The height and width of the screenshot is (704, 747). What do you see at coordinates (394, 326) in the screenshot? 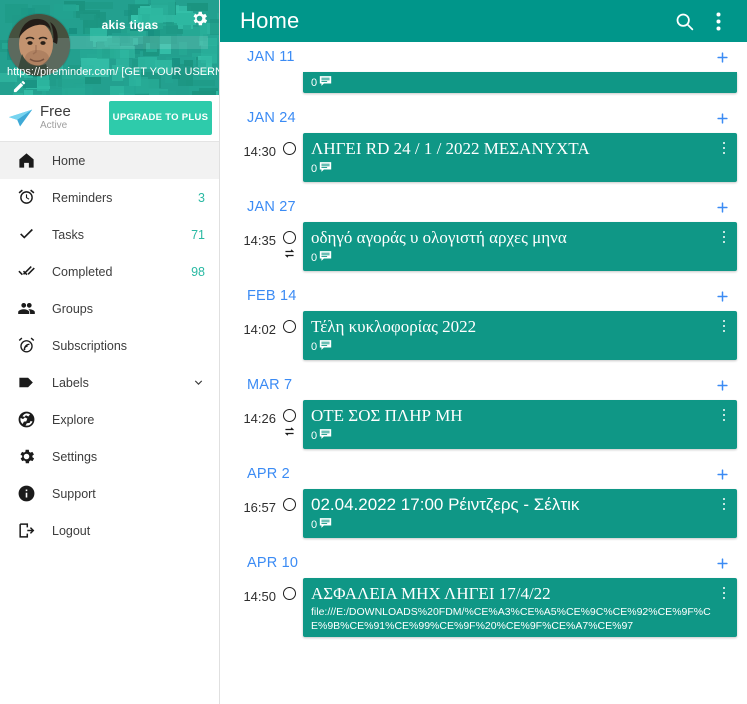
I see `reminder-title: Τέλη κυκλοφορίας 2022` at bounding box center [394, 326].